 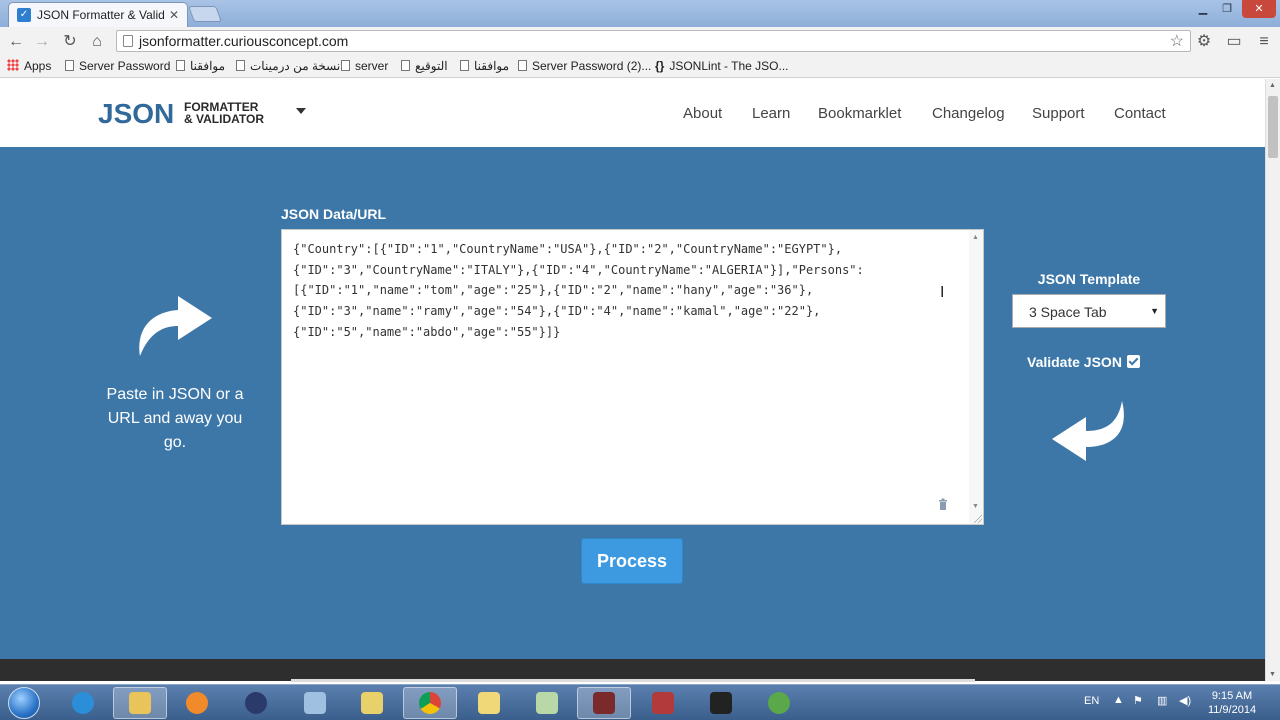 What do you see at coordinates (83, 703) in the screenshot?
I see `internet-explorer-icon` at bounding box center [83, 703].